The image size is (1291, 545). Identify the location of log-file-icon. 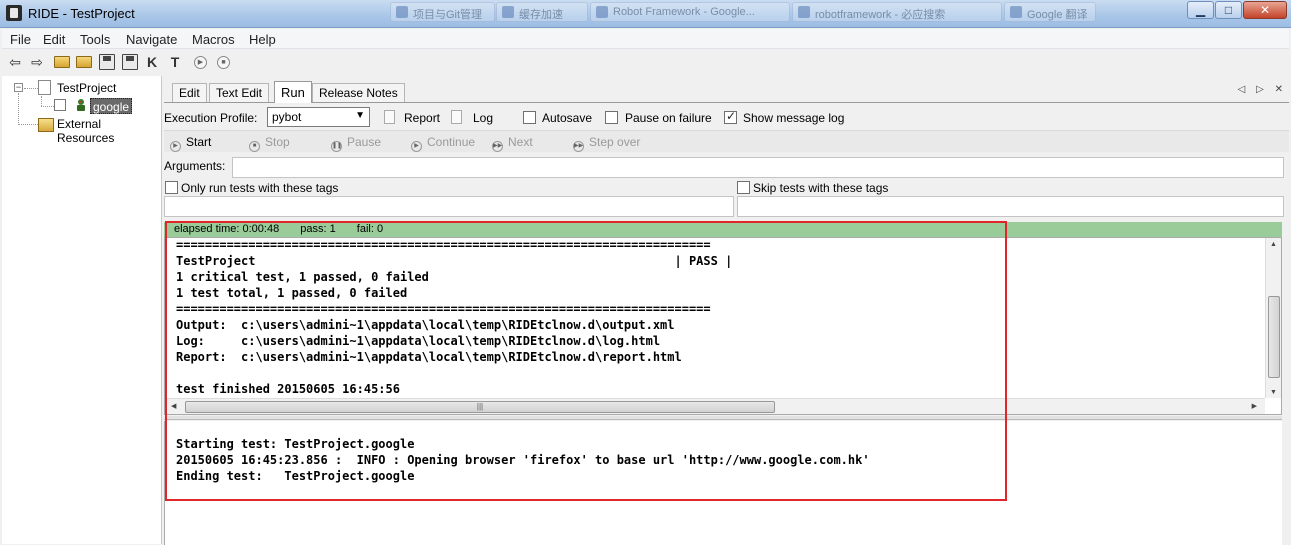
(456, 117).